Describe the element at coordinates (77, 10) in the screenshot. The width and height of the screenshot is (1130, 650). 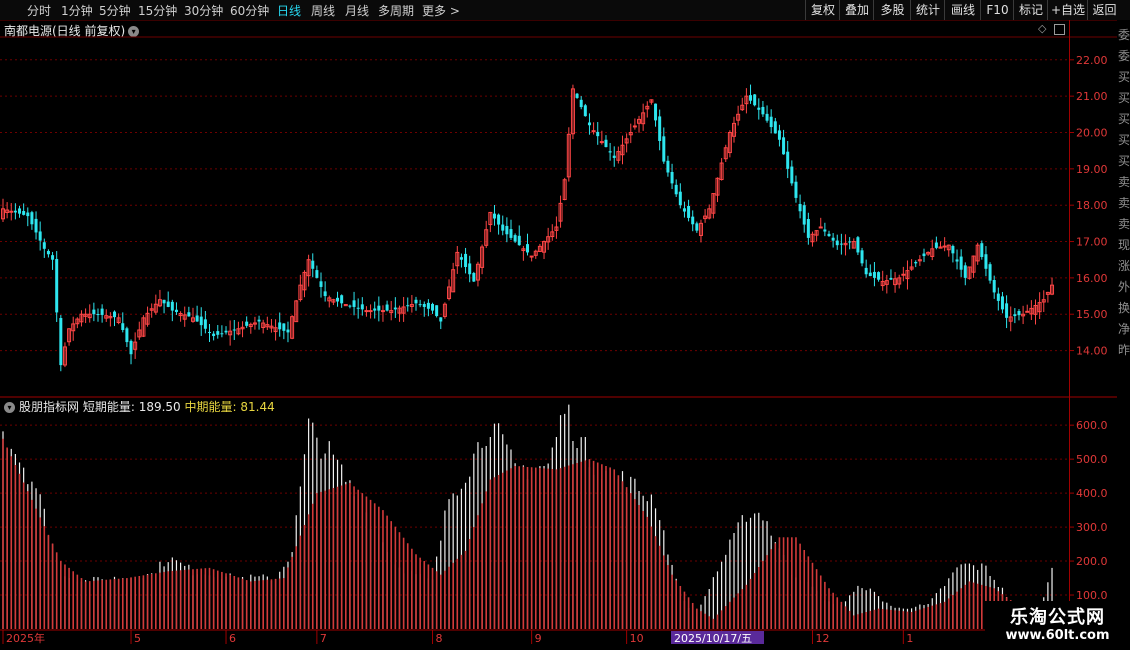
I see `period-tab-1min: 1分钟` at that location.